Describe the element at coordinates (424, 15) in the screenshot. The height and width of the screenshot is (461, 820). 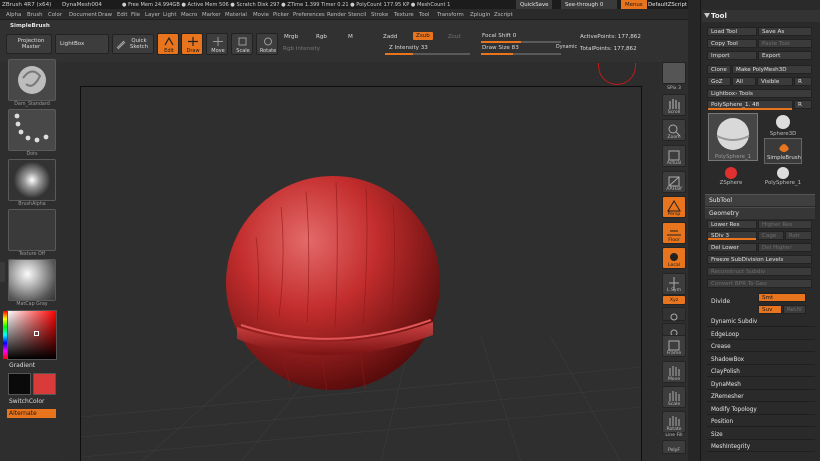
I see `menu-tool: Tool` at that location.